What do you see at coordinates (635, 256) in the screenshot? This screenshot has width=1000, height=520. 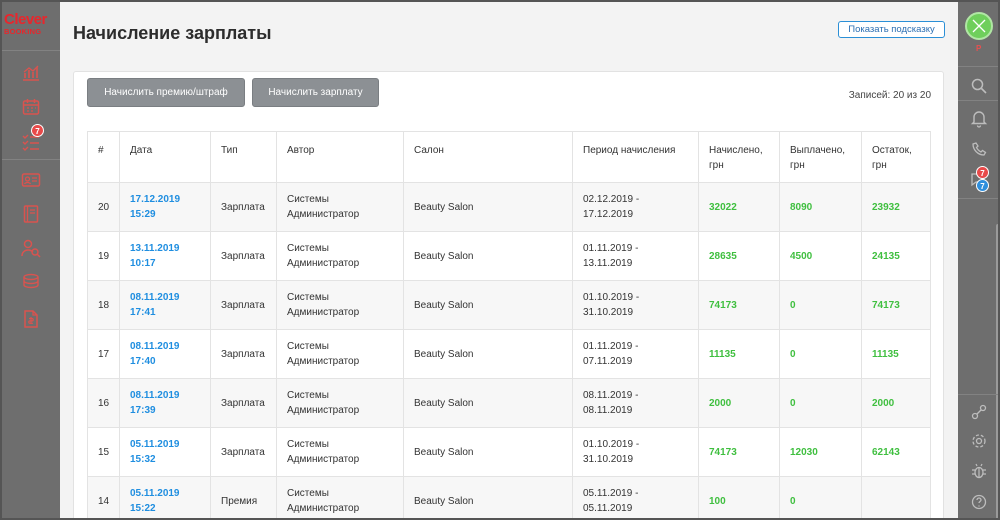 I see `cell-period: 01.11.2019 - 13.11.2019` at bounding box center [635, 256].